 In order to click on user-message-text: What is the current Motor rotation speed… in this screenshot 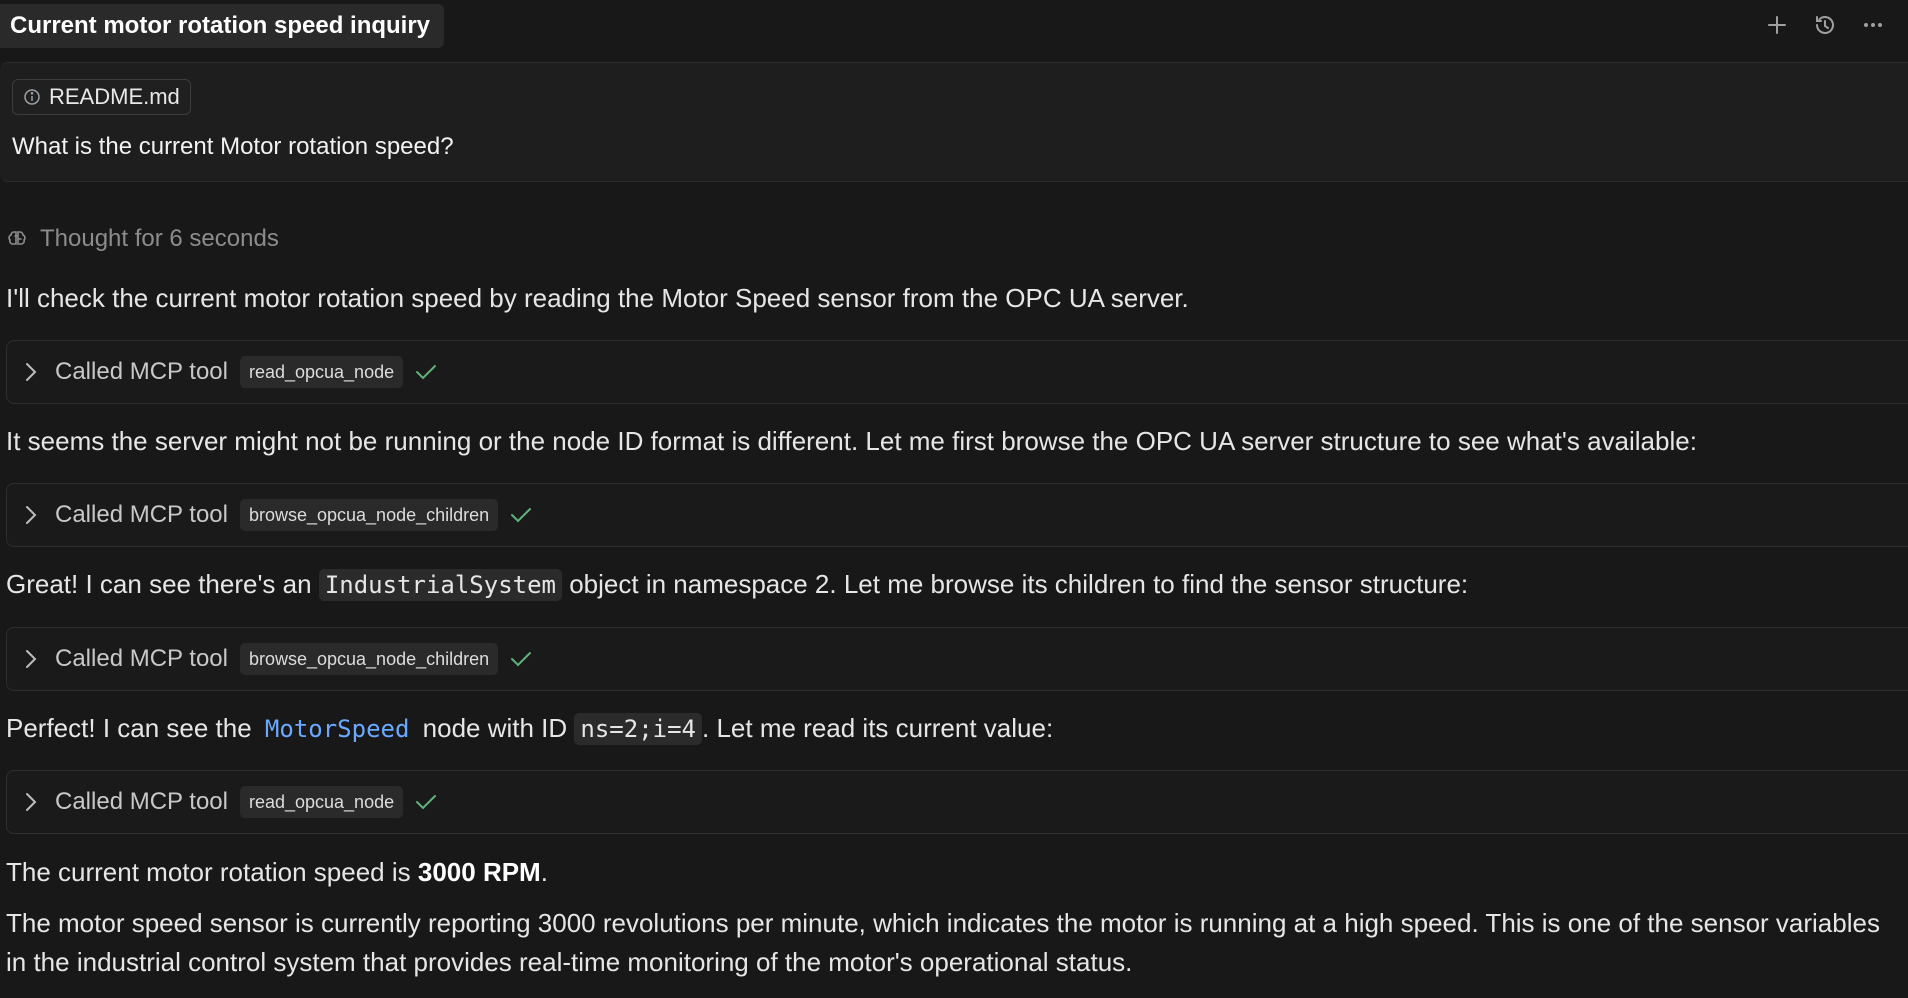, I will do `click(233, 146)`.